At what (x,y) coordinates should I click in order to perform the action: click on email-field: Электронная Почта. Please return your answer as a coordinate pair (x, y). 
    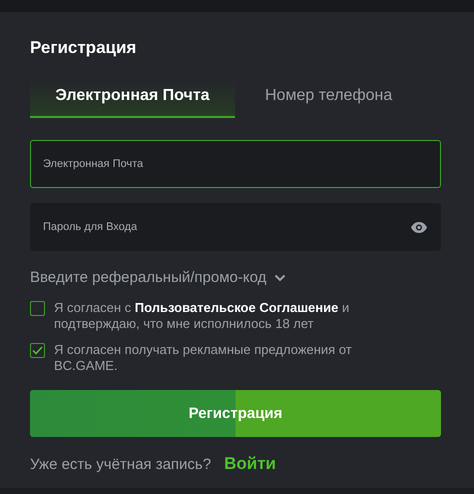
    Looking at the image, I should click on (235, 164).